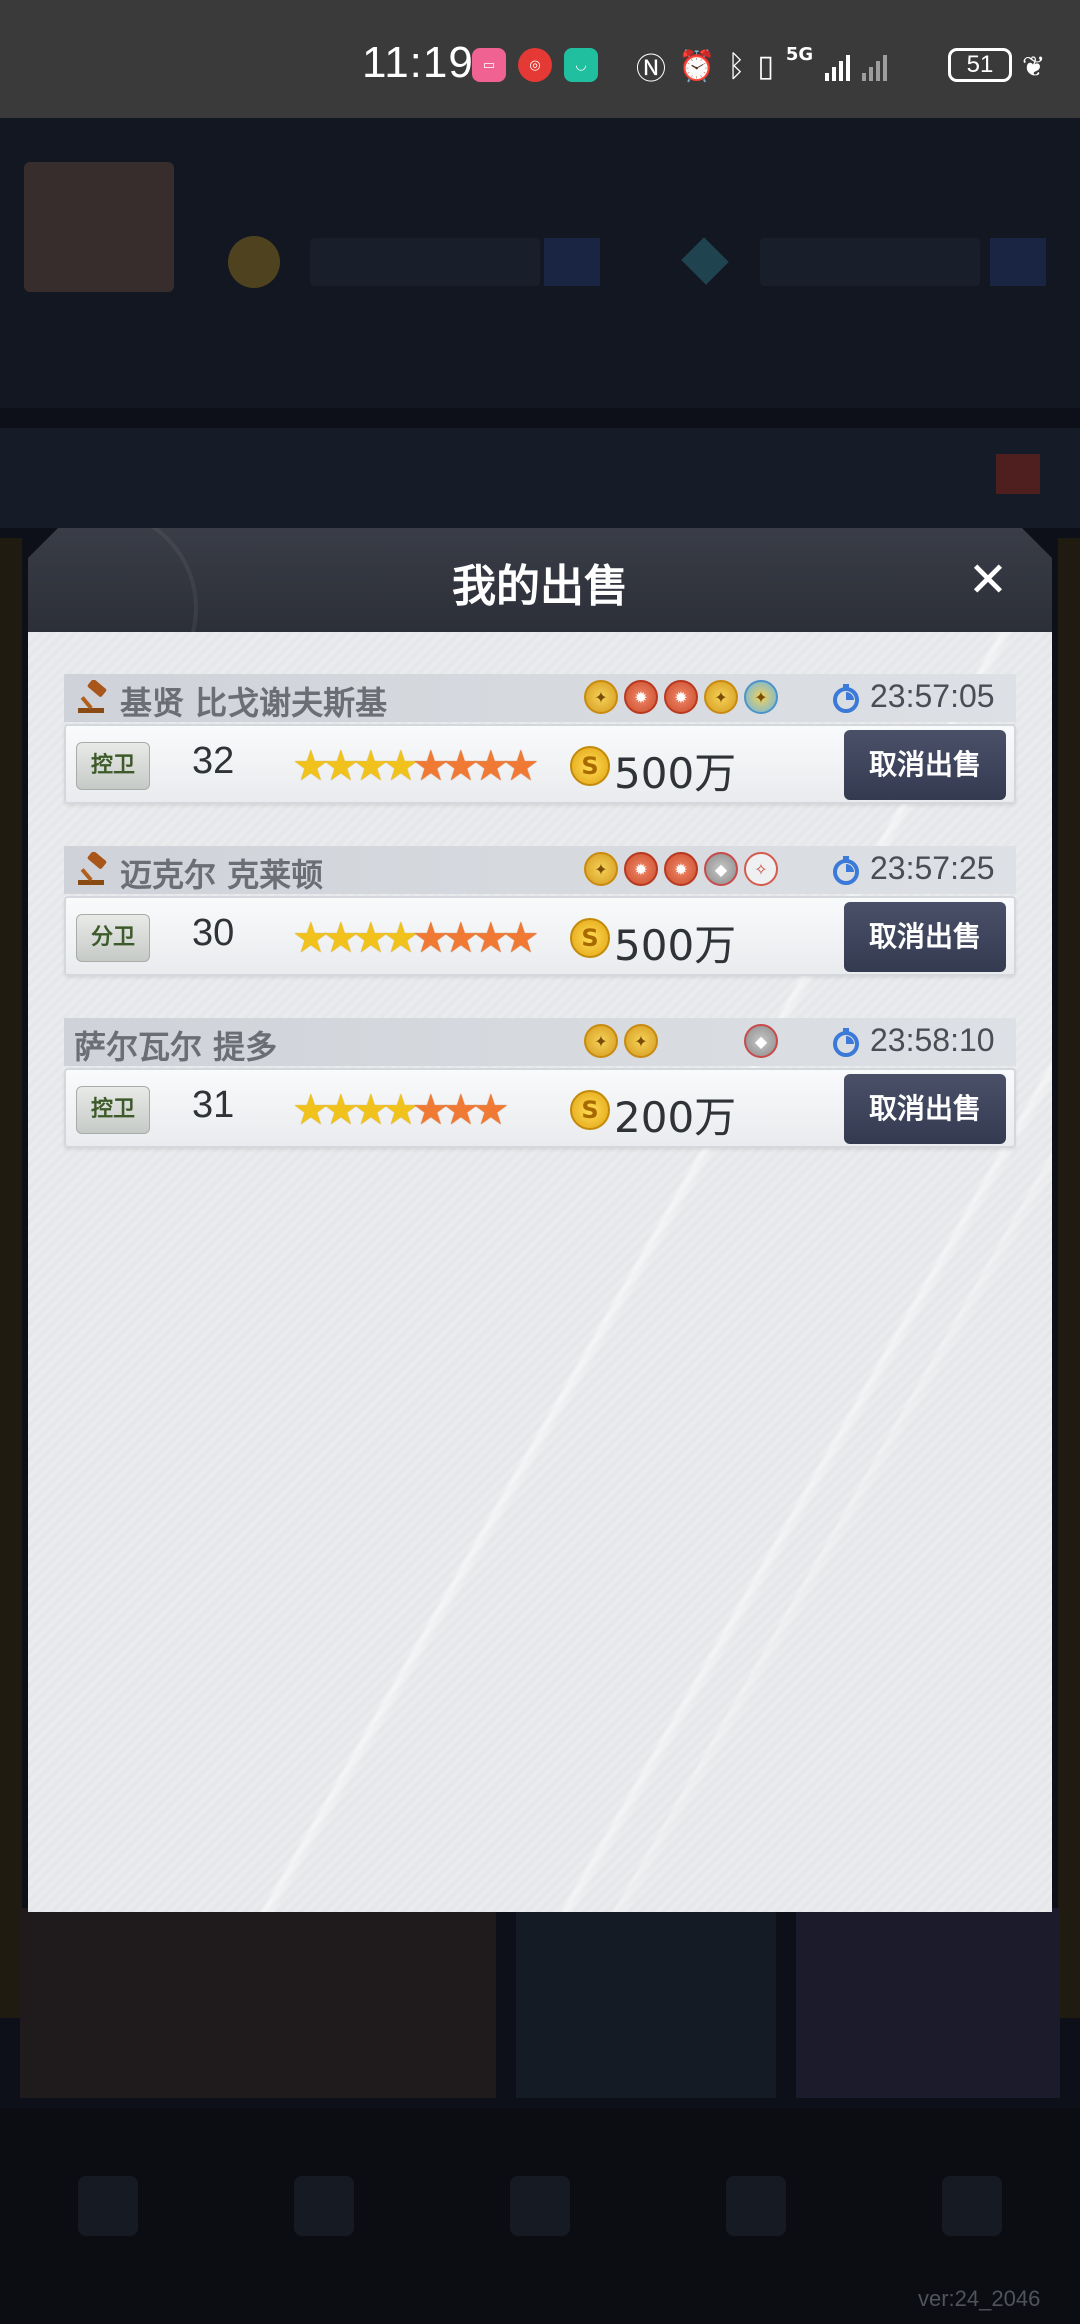  I want to click on status-time: 11:19, so click(418, 62).